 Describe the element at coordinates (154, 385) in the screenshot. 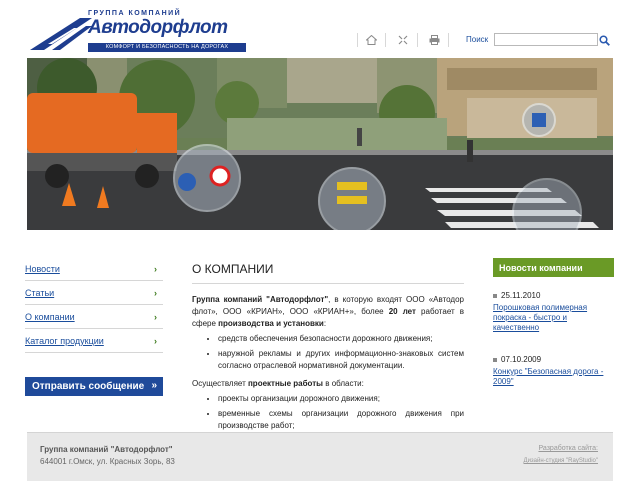

I see `double-chevron-right-icon: »` at that location.